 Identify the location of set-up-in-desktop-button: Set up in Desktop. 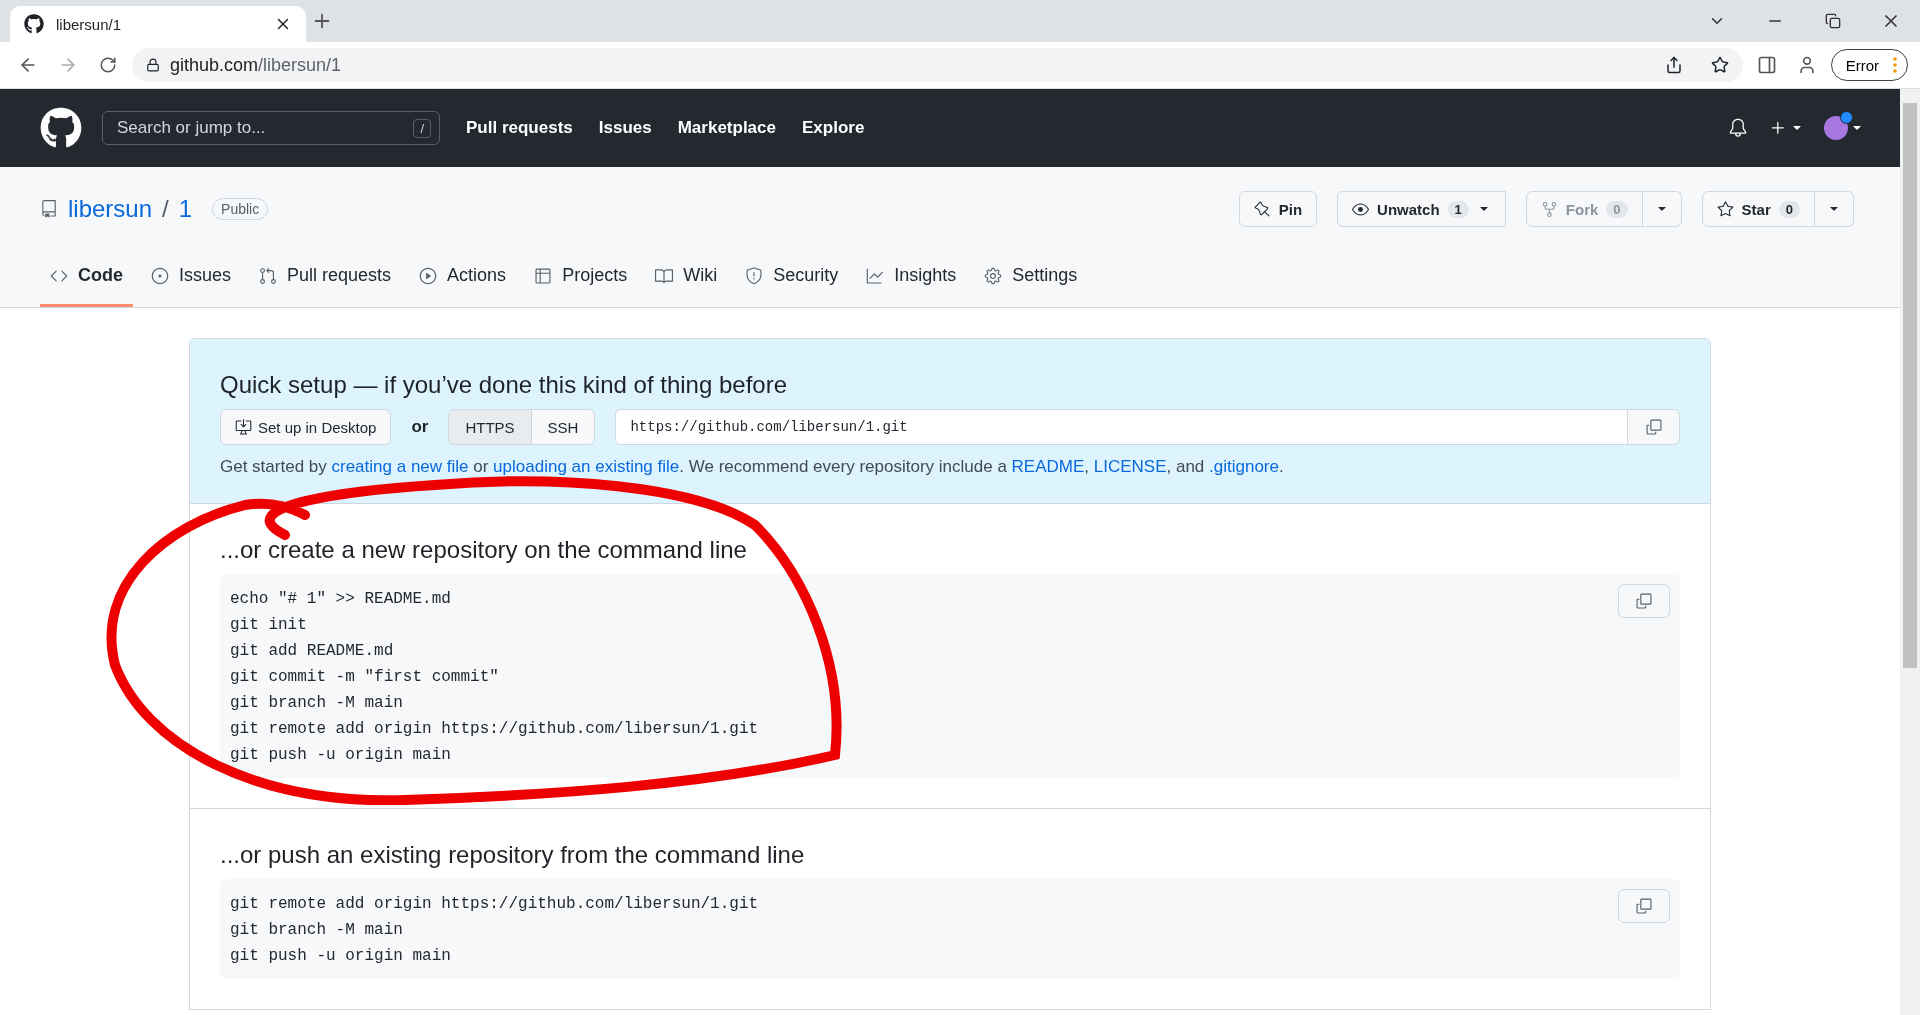
(306, 427).